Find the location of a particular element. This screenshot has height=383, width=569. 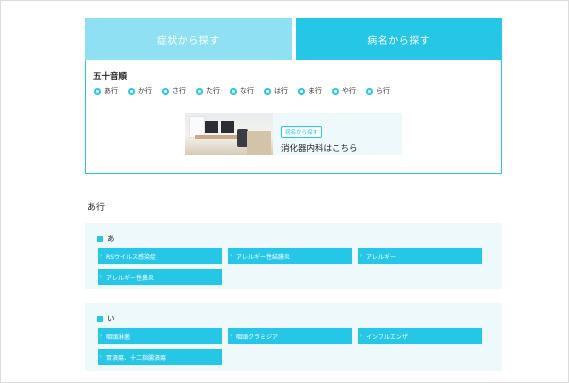

row-link-ya: や行 is located at coordinates (344, 91).